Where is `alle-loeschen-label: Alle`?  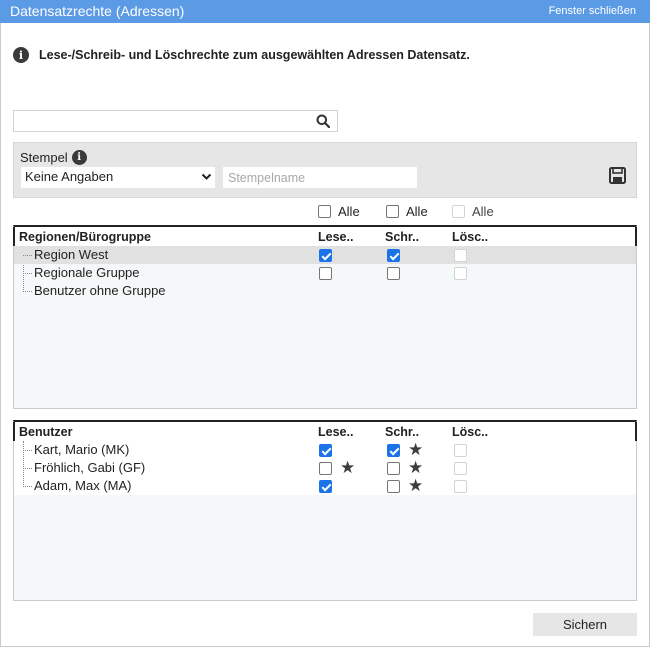
alle-loeschen-label: Alle is located at coordinates (483, 211).